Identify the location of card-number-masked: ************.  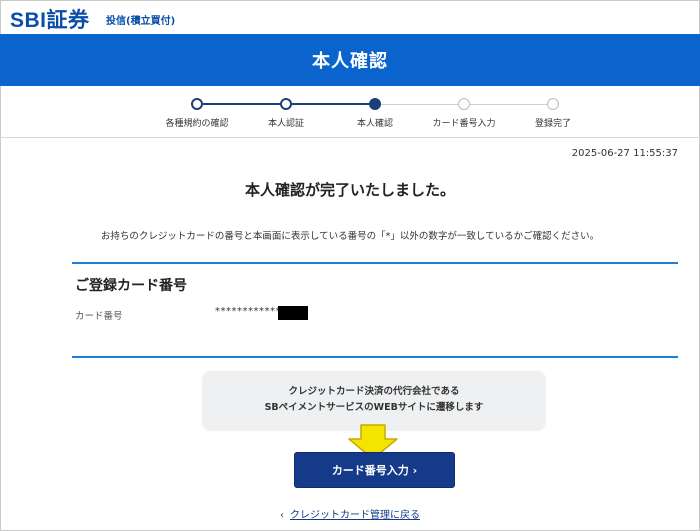
(248, 311).